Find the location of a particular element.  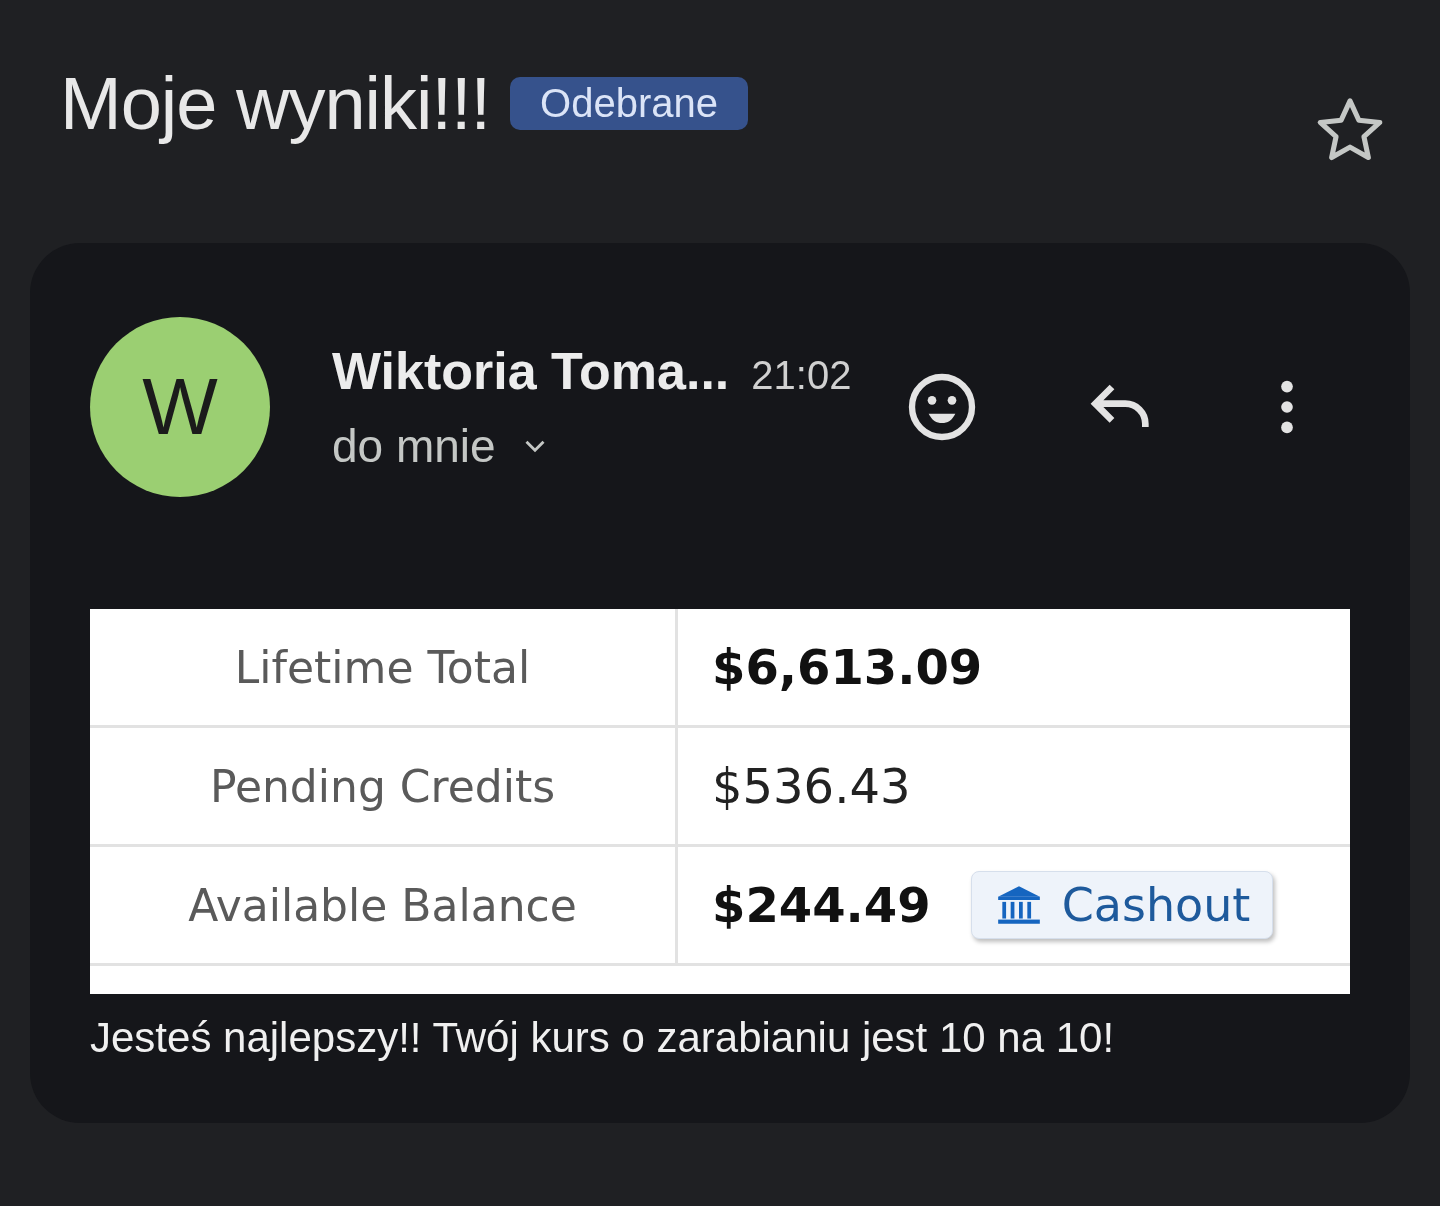

table-cell: Pending Credits is located at coordinates (384, 786).